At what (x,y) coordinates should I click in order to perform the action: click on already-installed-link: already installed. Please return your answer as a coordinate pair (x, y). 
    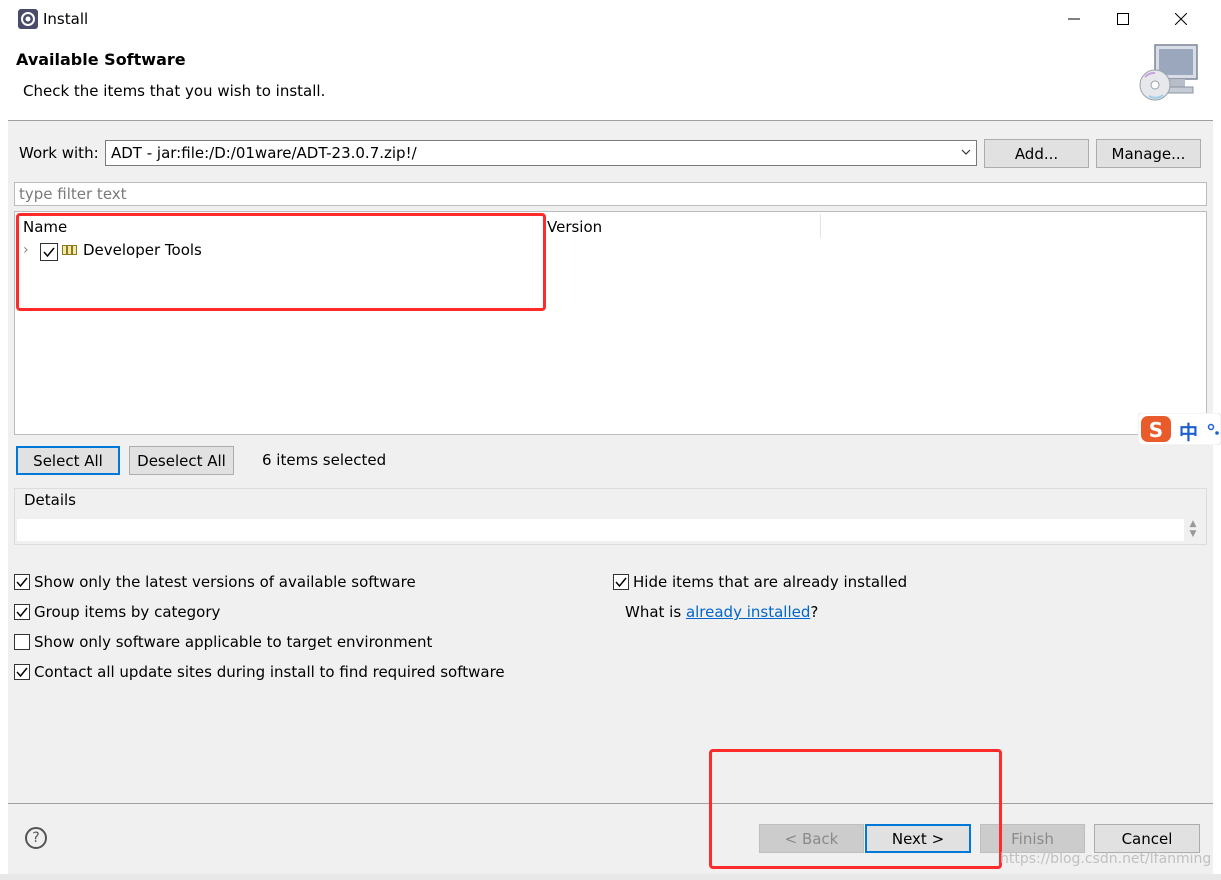
    Looking at the image, I should click on (748, 612).